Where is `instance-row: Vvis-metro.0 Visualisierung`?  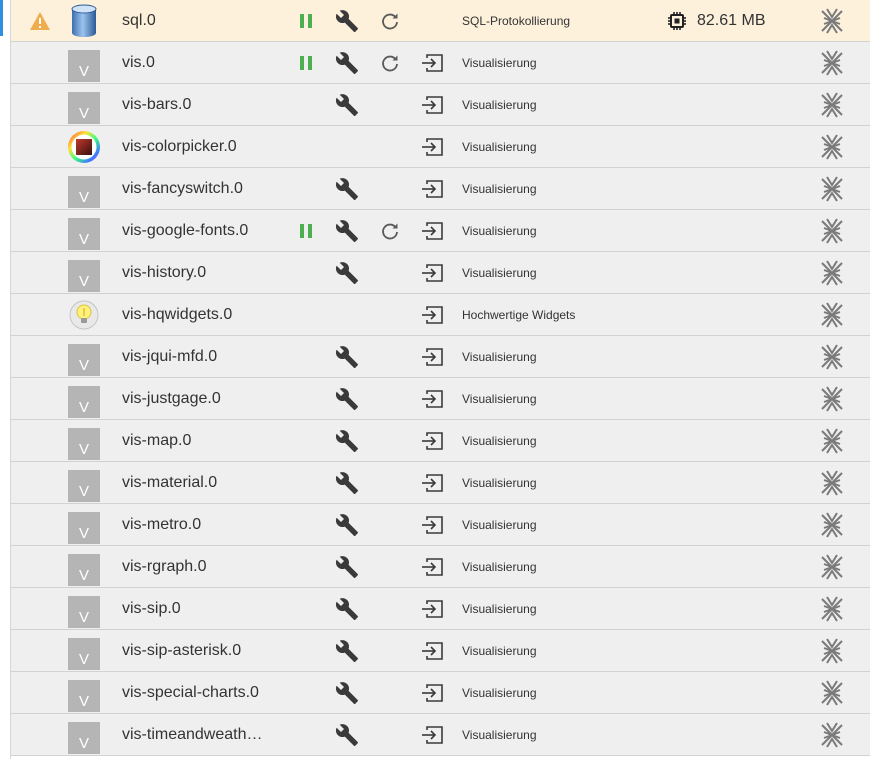
instance-row: Vvis-metro.0 Visualisierung is located at coordinates (440, 525).